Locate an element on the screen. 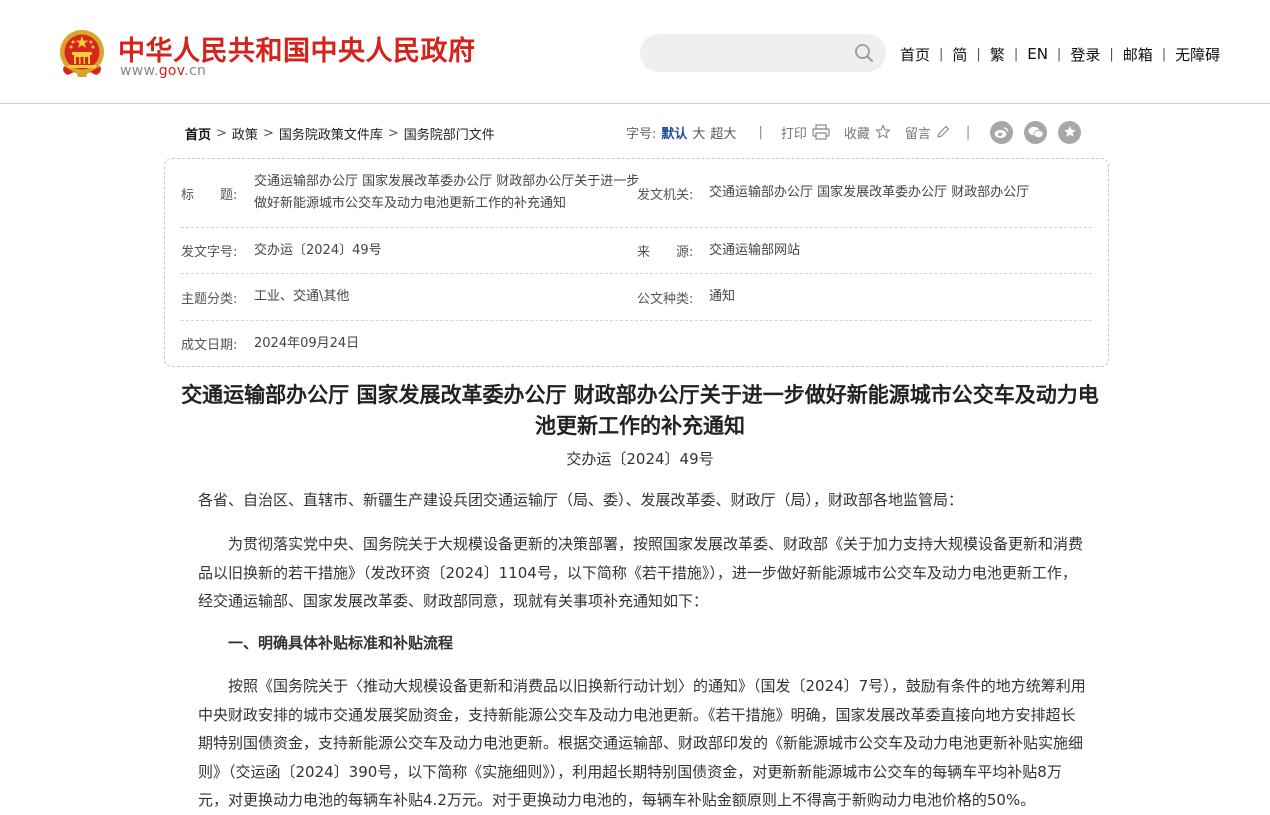  favorite-share-button is located at coordinates (1070, 132).